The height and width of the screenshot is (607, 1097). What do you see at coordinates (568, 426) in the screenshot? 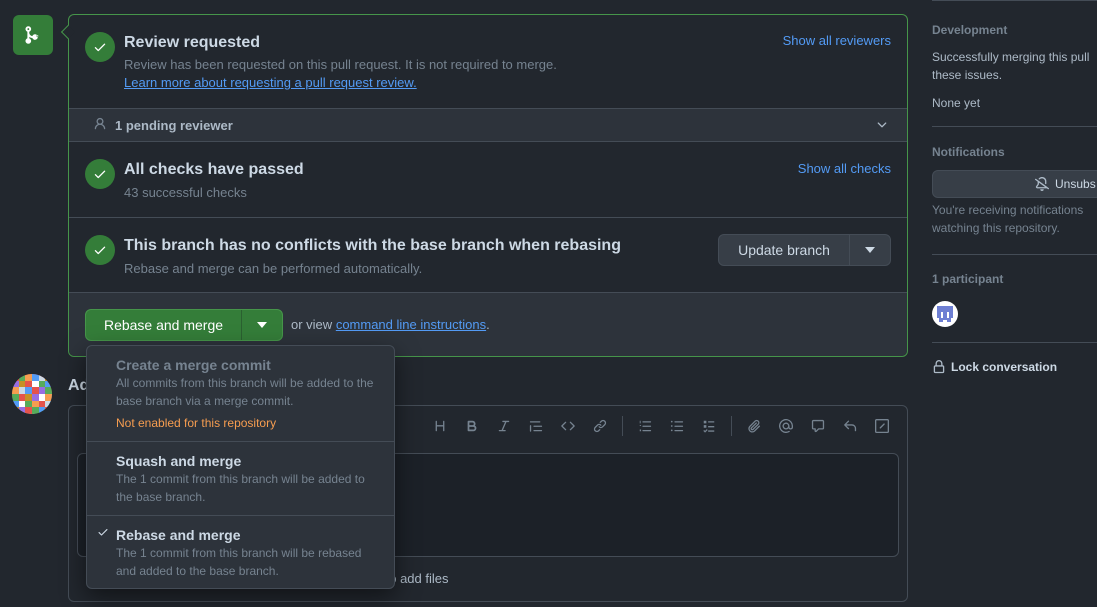
I see `code-icon` at bounding box center [568, 426].